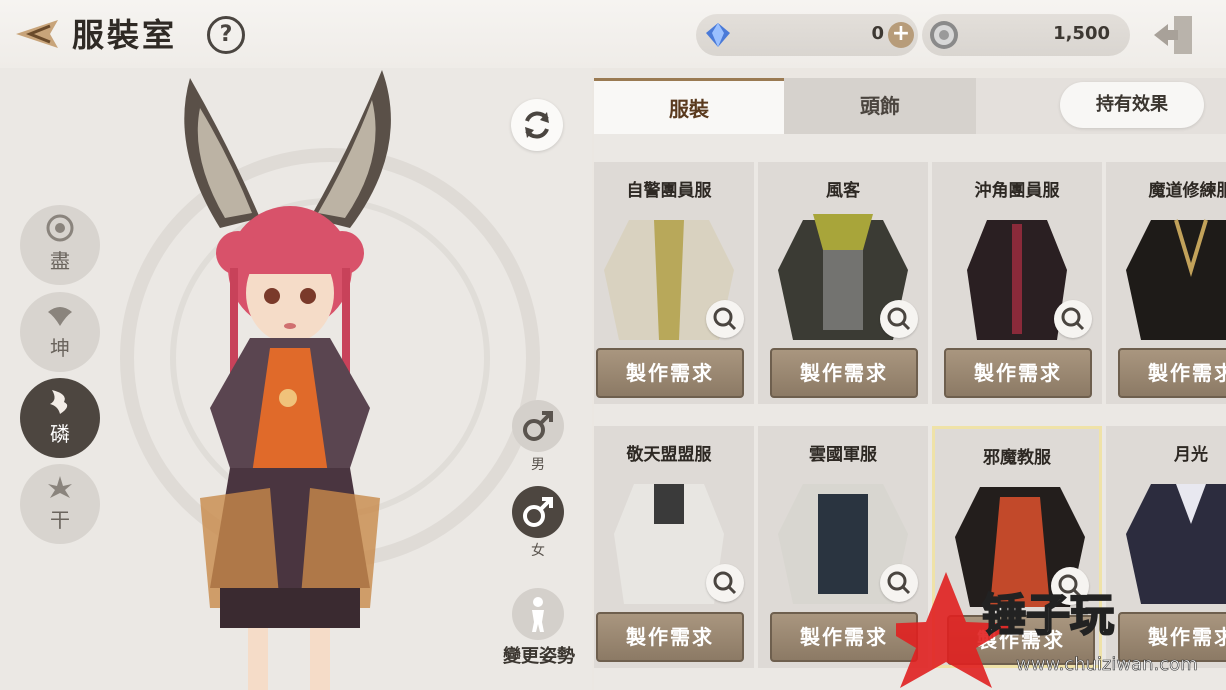 This screenshot has width=1226, height=690. I want to click on male-label: 男, so click(538, 465).